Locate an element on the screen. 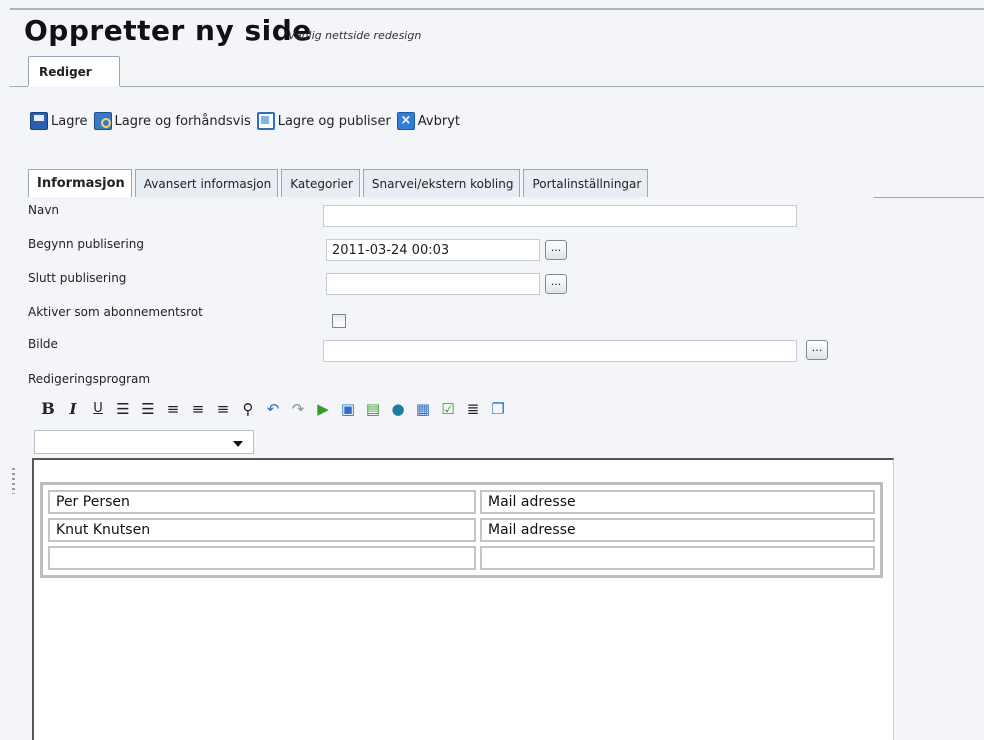  table-cell: Per Persen is located at coordinates (262, 502).